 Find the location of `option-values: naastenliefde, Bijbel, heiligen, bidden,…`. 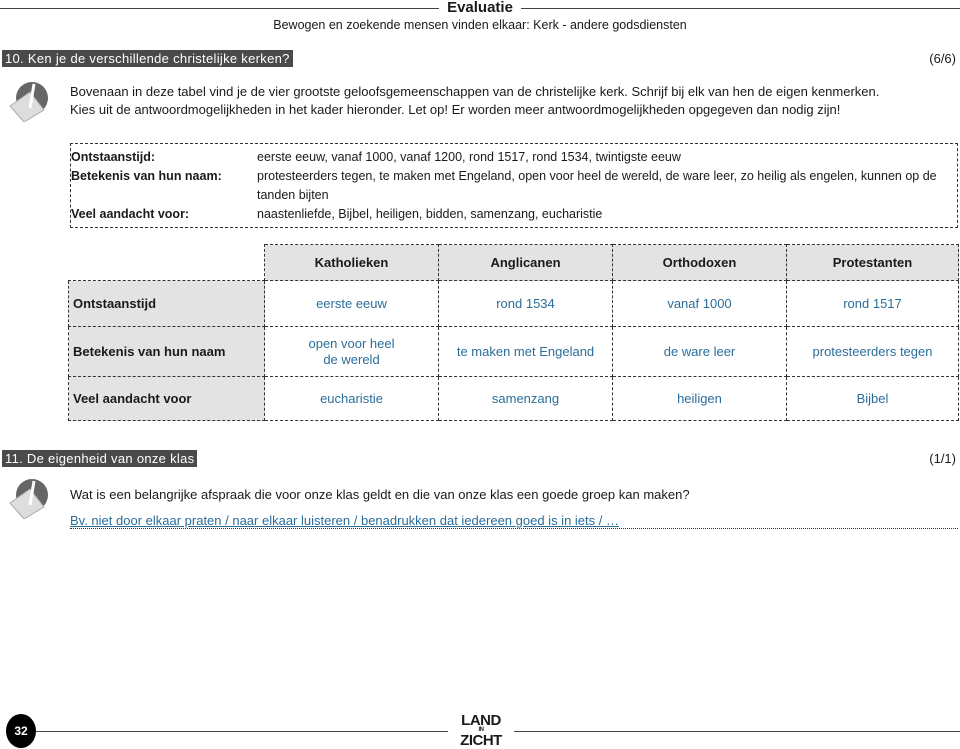

option-values: naastenliefde, Bijbel, heiligen, bidden,… is located at coordinates (430, 214).